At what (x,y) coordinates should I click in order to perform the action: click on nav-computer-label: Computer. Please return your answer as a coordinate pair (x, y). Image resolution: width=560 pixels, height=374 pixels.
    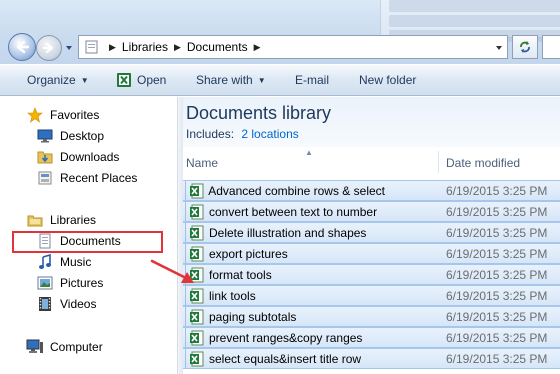
    Looking at the image, I should click on (76, 347).